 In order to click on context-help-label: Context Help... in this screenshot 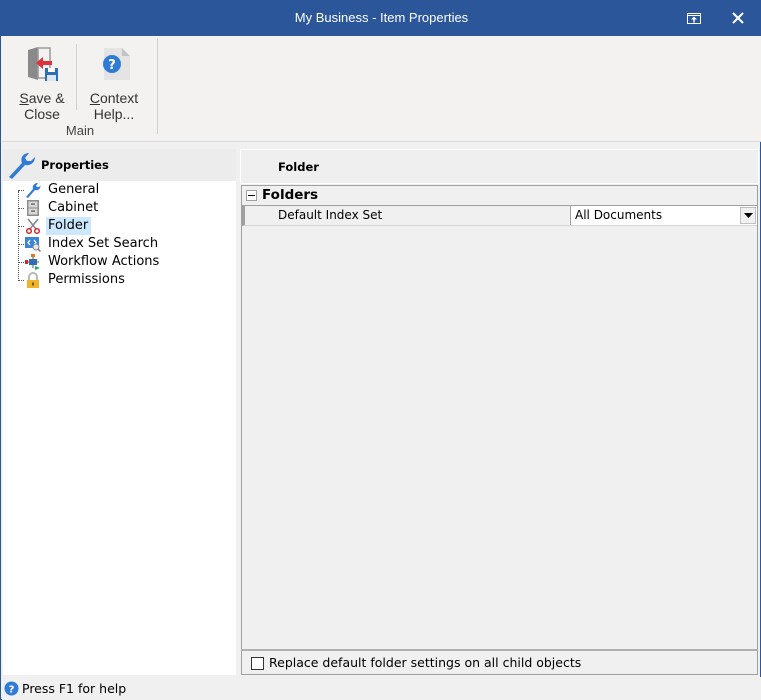, I will do `click(114, 106)`.